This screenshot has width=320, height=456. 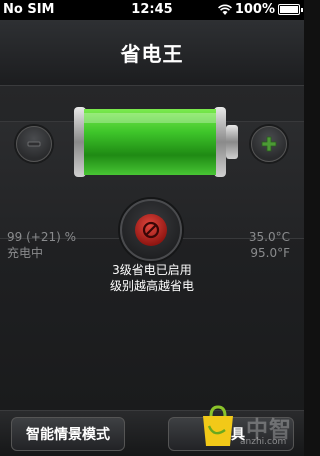 I want to click on power-icon, so click(x=151, y=230).